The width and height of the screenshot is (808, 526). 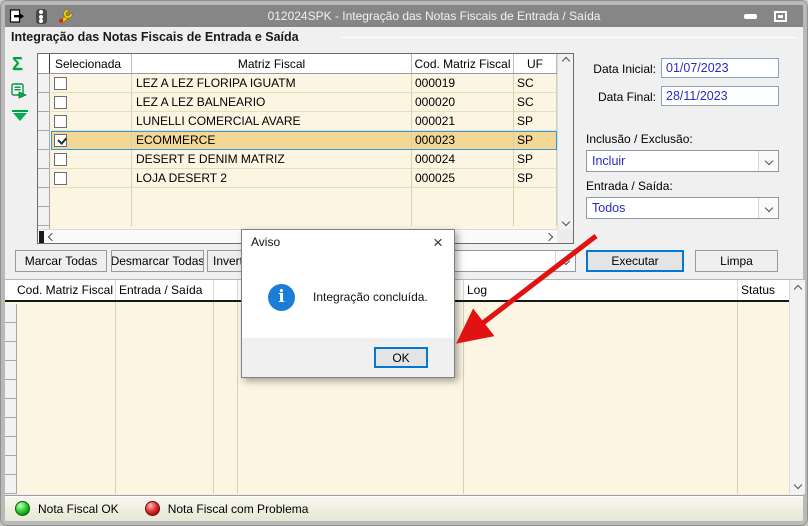 What do you see at coordinates (535, 63) in the screenshot?
I see `header-uf: UF` at bounding box center [535, 63].